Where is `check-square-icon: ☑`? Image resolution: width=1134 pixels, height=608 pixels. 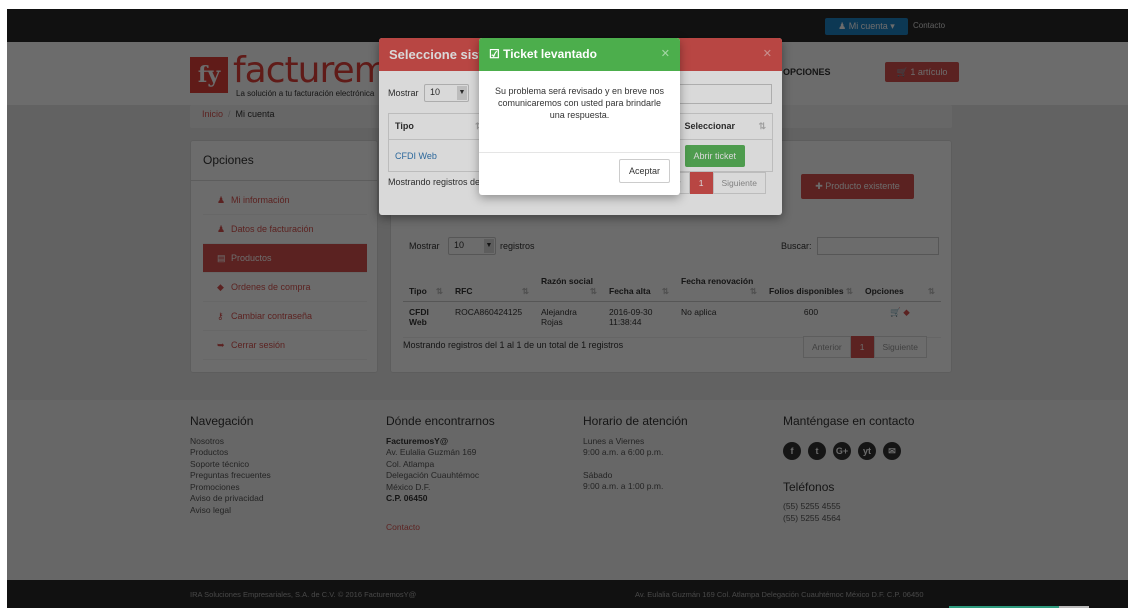
check-square-icon: ☑ is located at coordinates (496, 54).